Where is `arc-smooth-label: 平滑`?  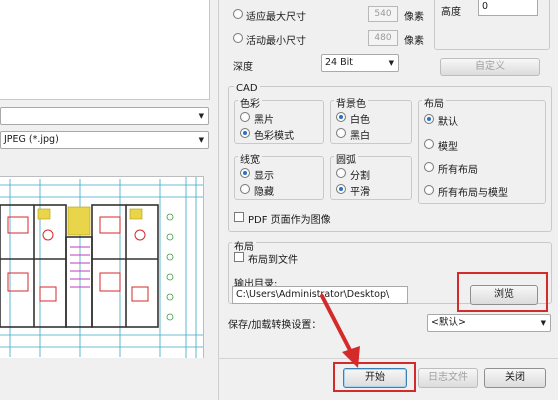 arc-smooth-label: 平滑 is located at coordinates (360, 192).